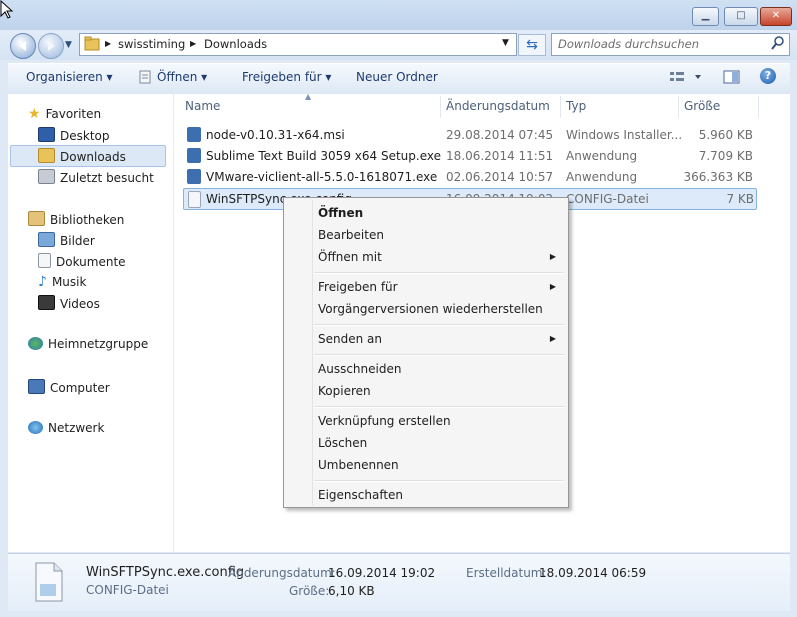 This screenshot has width=797, height=617. What do you see at coordinates (202, 108) in the screenshot?
I see `column-header-name: Name` at bounding box center [202, 108].